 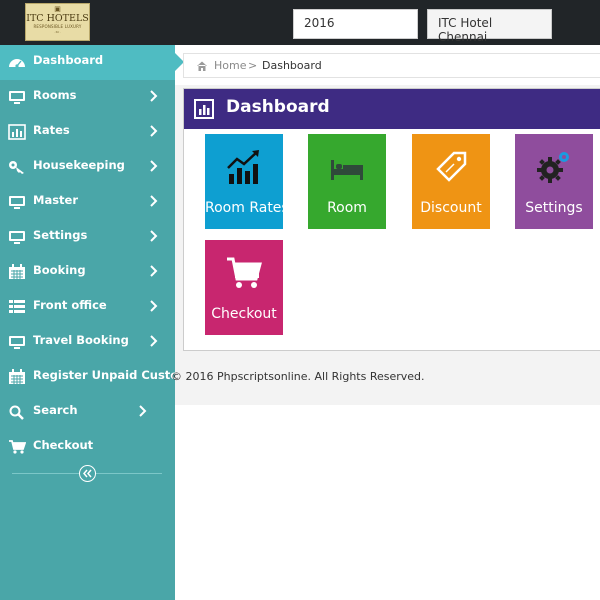 What do you see at coordinates (489, 26) in the screenshot?
I see `hotel-selector: ITC Hotel Chennai` at bounding box center [489, 26].